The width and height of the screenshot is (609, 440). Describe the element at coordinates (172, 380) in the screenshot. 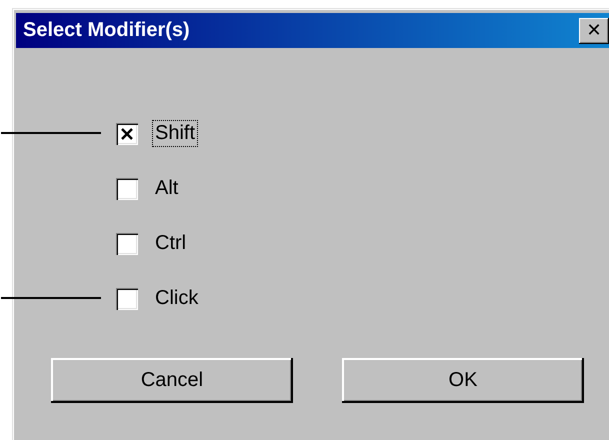

I see `cancel-button: Cancel` at that location.